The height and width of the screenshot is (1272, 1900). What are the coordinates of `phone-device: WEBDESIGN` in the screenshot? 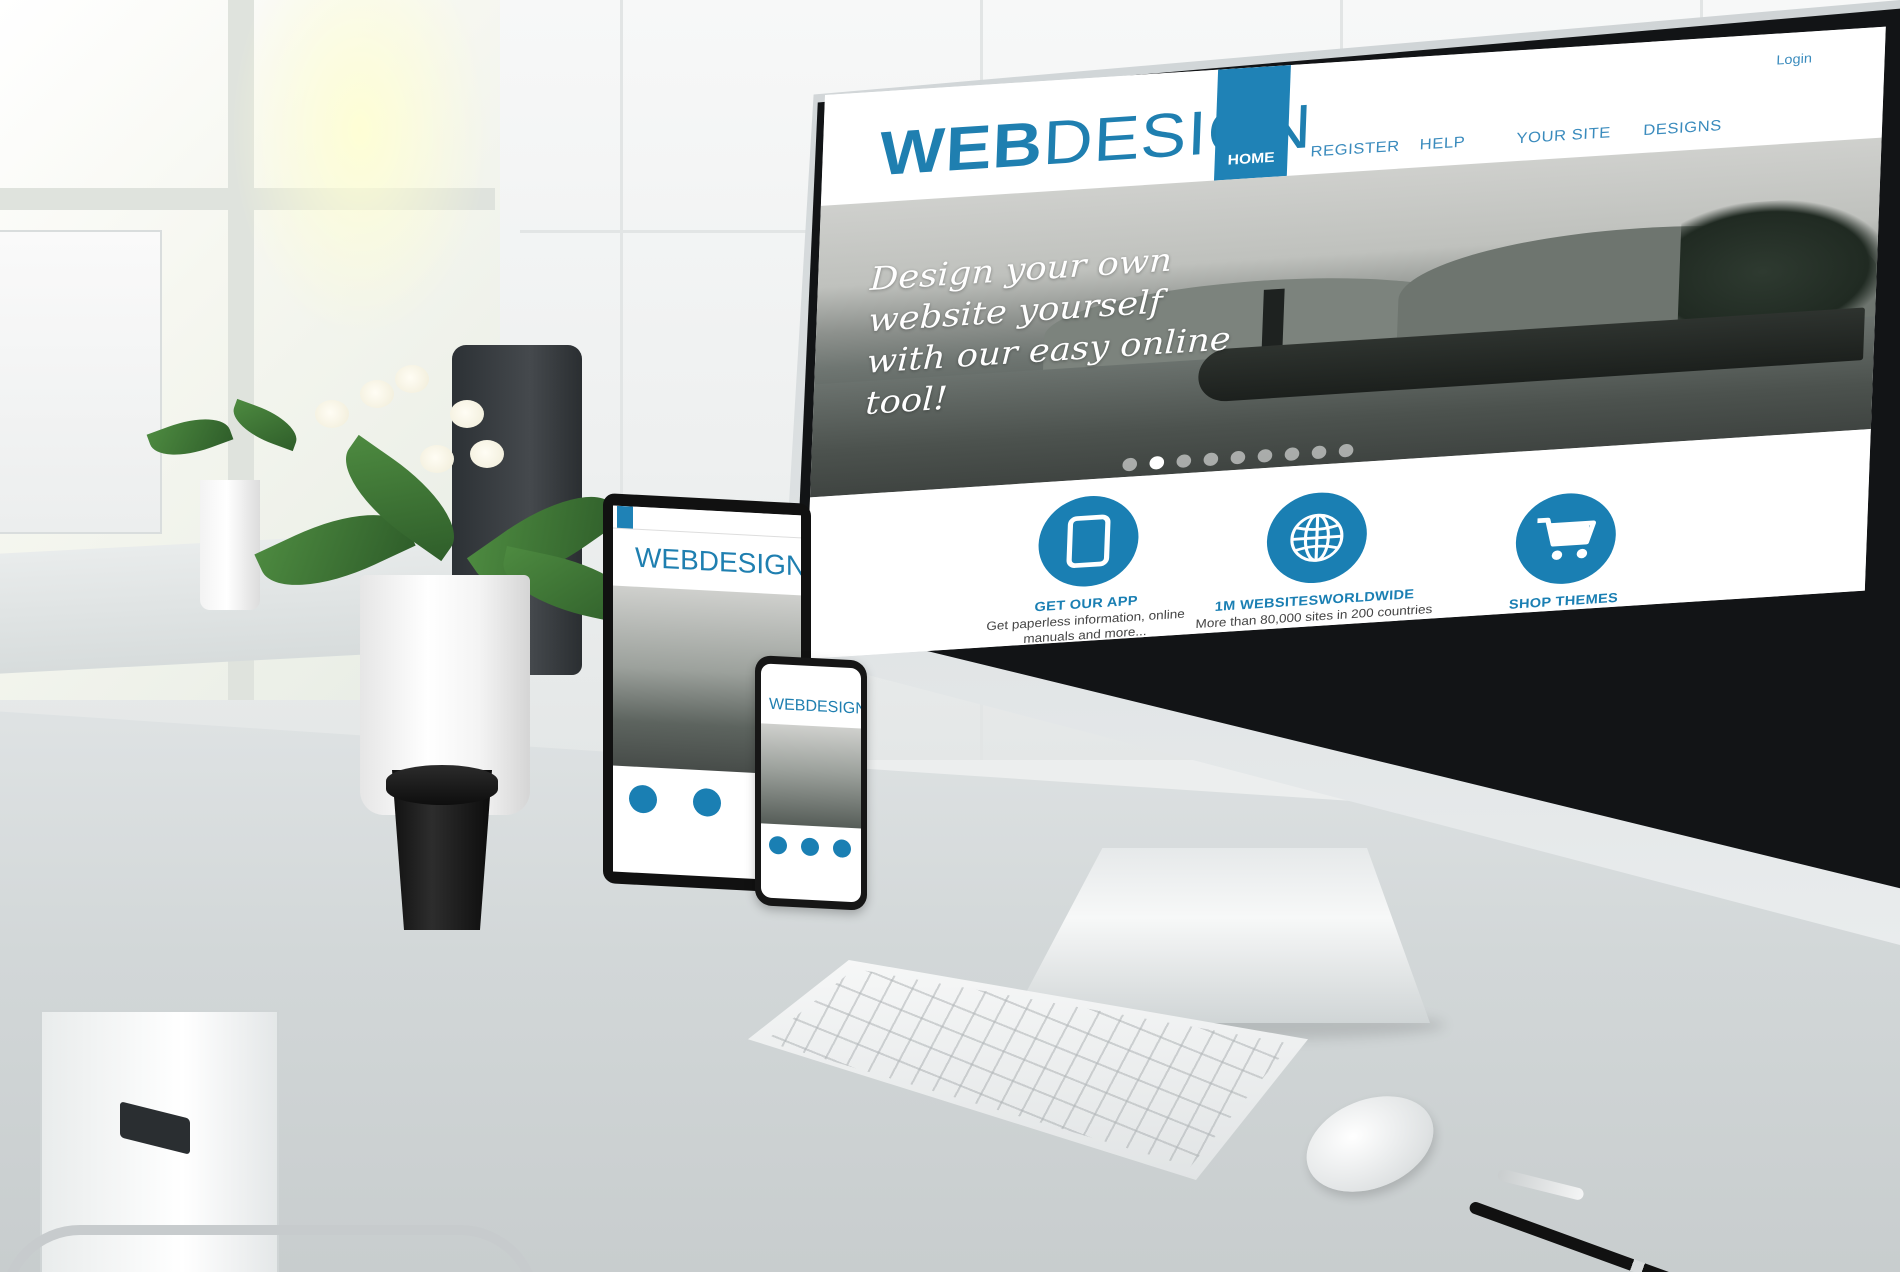 It's located at (811, 783).